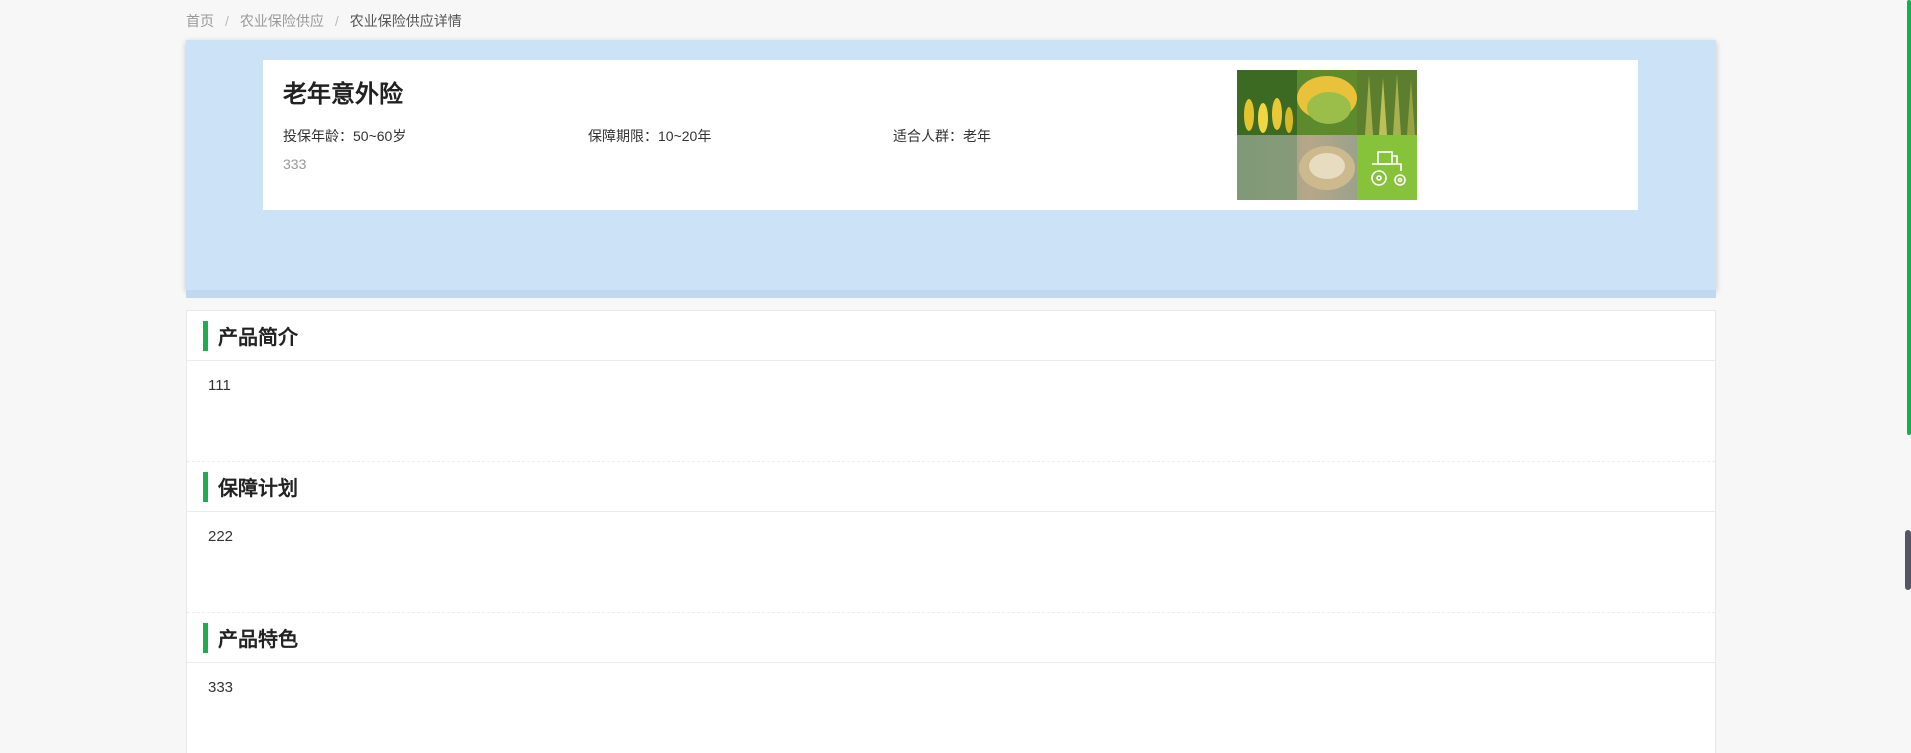  What do you see at coordinates (977, 136) in the screenshot?
I see `target-audience-value: 老年` at bounding box center [977, 136].